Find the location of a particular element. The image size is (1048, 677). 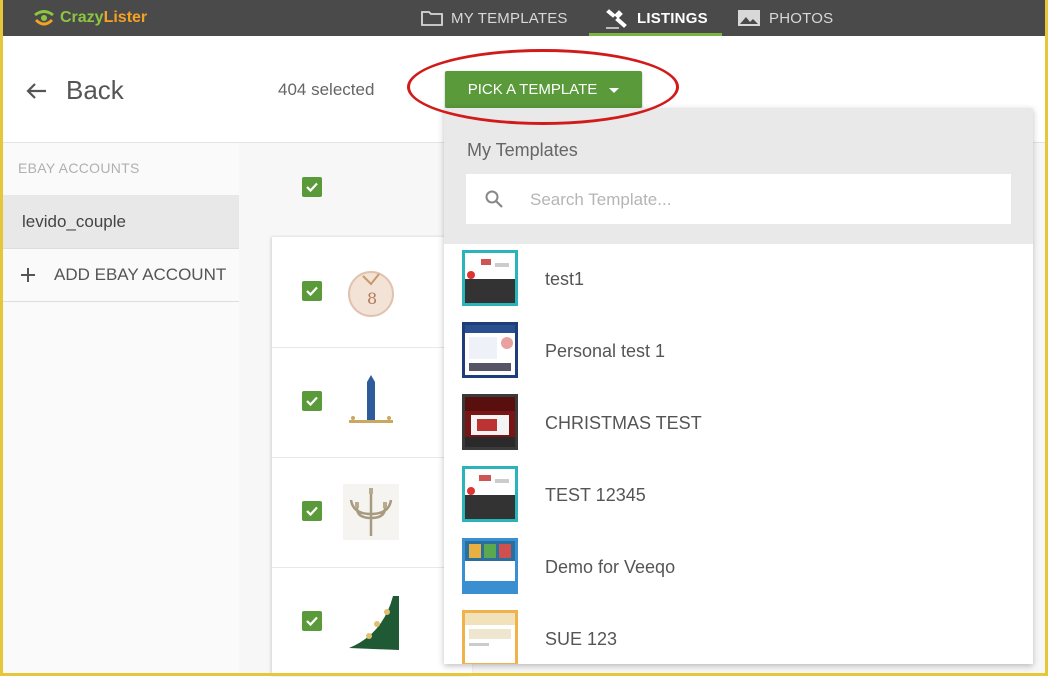

dropdown-header: My Templates is located at coordinates (738, 176).